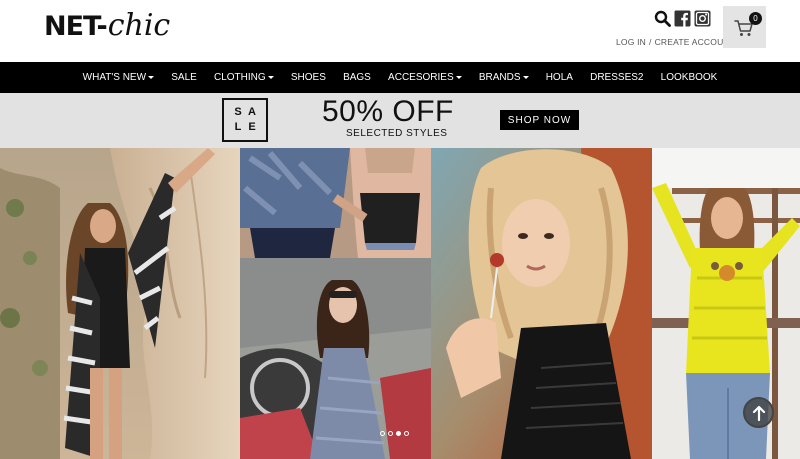 Image resolution: width=800 pixels, height=459 pixels. I want to click on nav-item-brands: BRANDS, so click(503, 77).